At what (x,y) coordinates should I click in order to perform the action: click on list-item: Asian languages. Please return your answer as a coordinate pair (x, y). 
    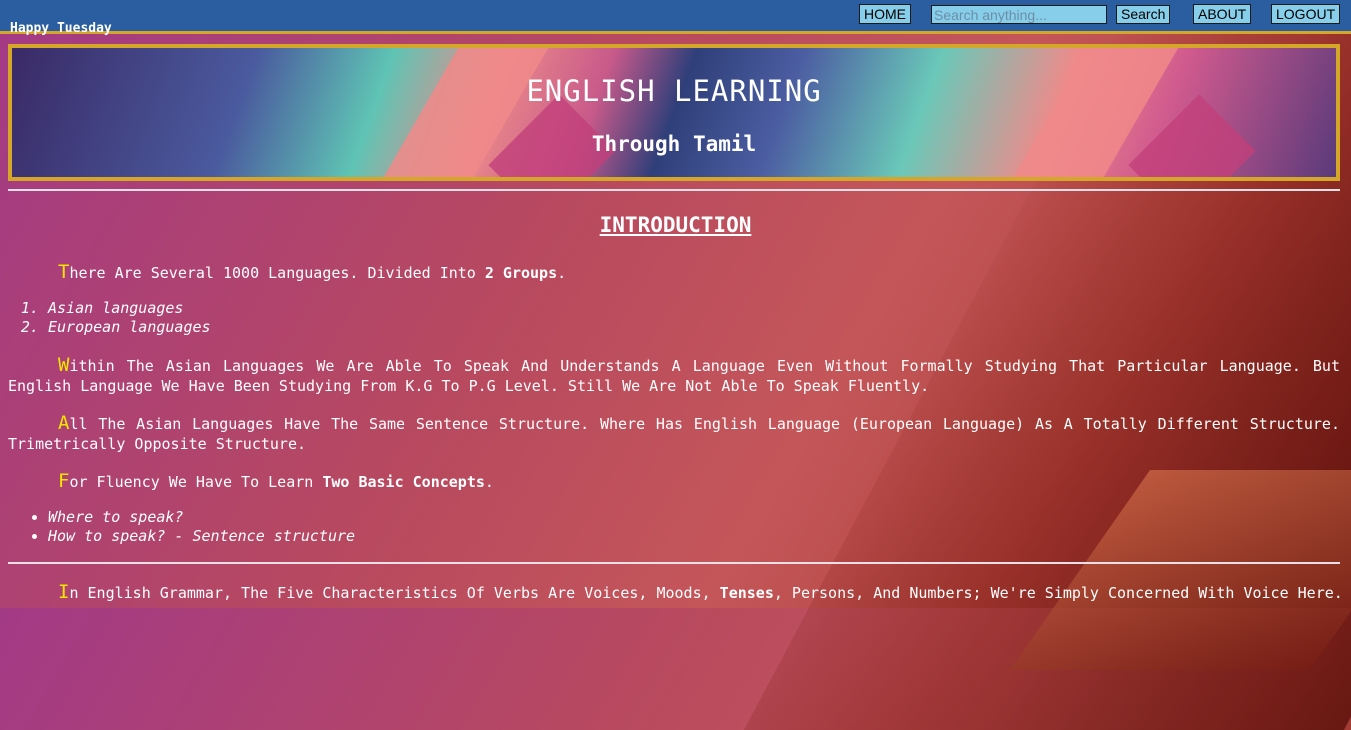
    Looking at the image, I should click on (129, 308).